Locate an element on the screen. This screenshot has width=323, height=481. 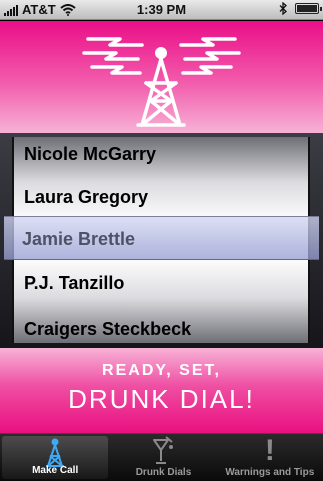
picker-item: Craigers Steckbeck is located at coordinates (164, 329).